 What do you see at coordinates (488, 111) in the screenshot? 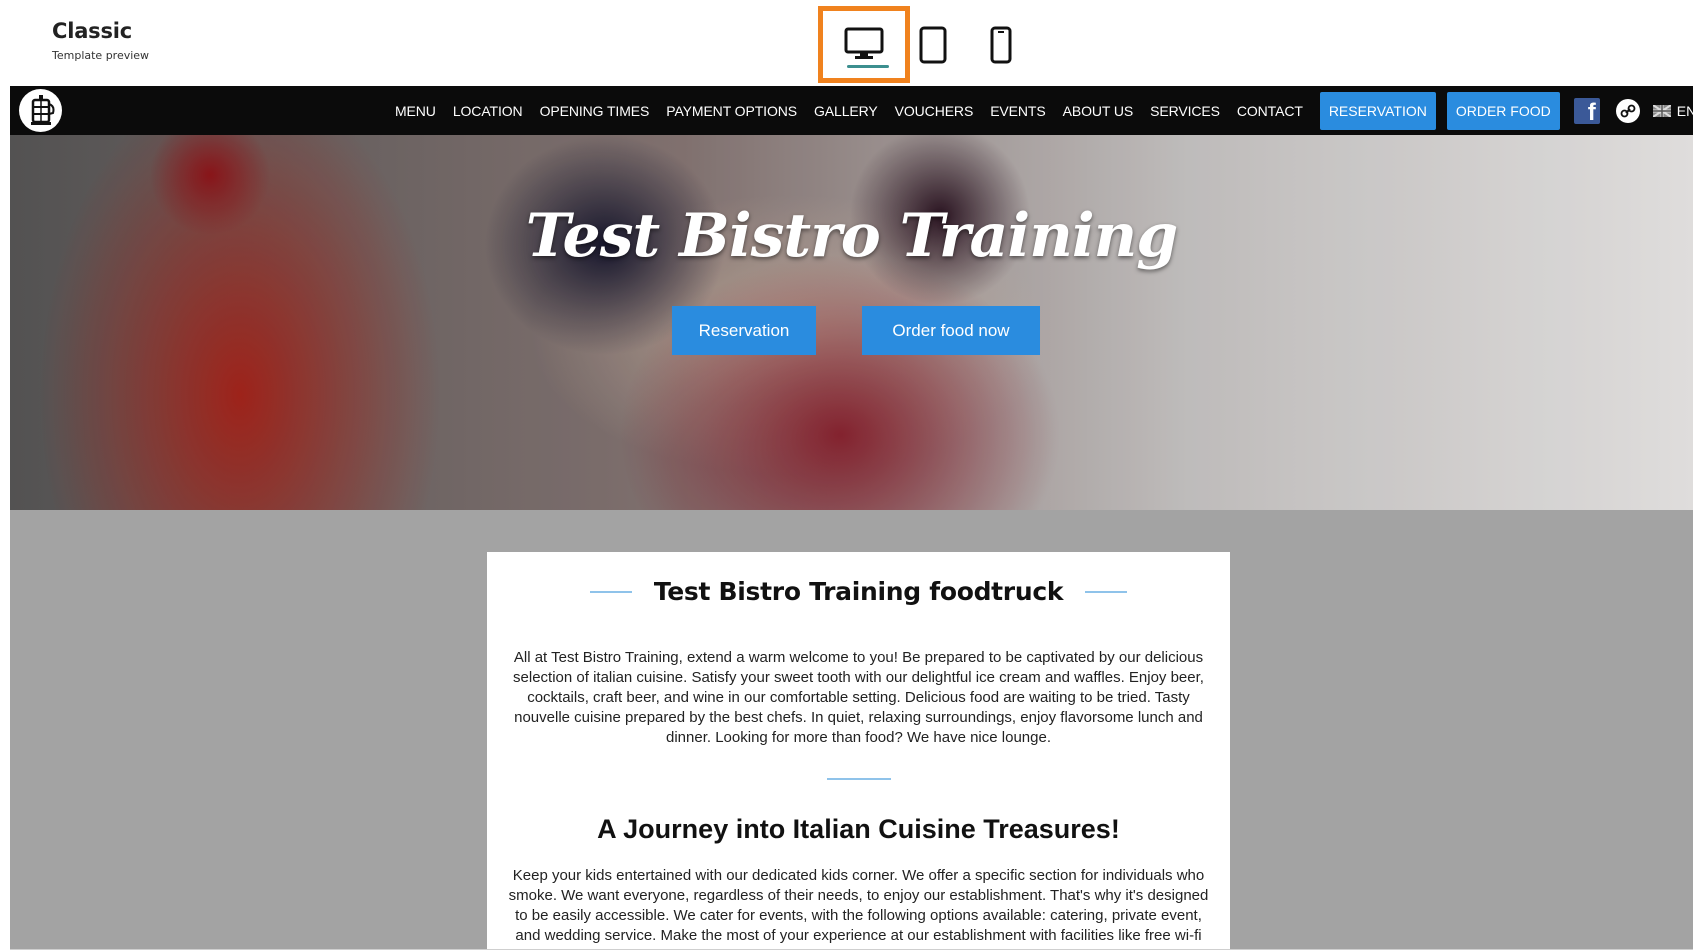
I see `nav-link-location: LOCATION` at bounding box center [488, 111].